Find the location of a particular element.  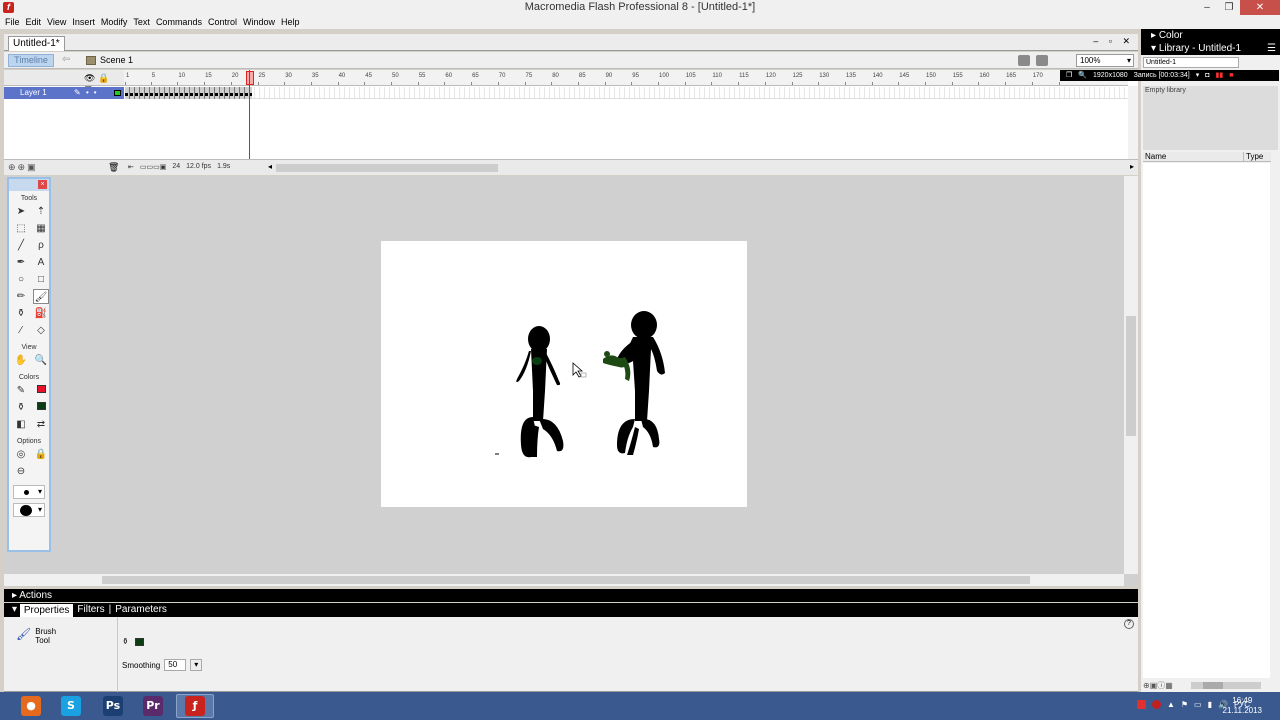

document-tab: Untitled-1* is located at coordinates (36, 43).